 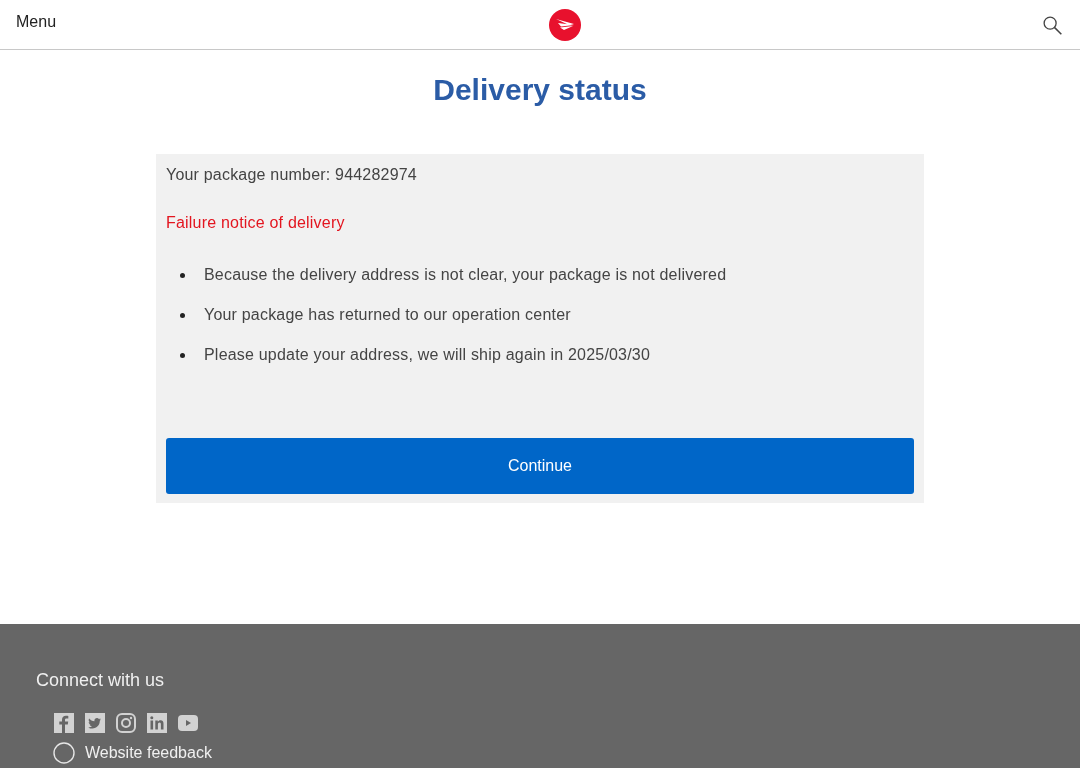 I want to click on status-message: Your package has returned to our operation center, so click(x=387, y=315).